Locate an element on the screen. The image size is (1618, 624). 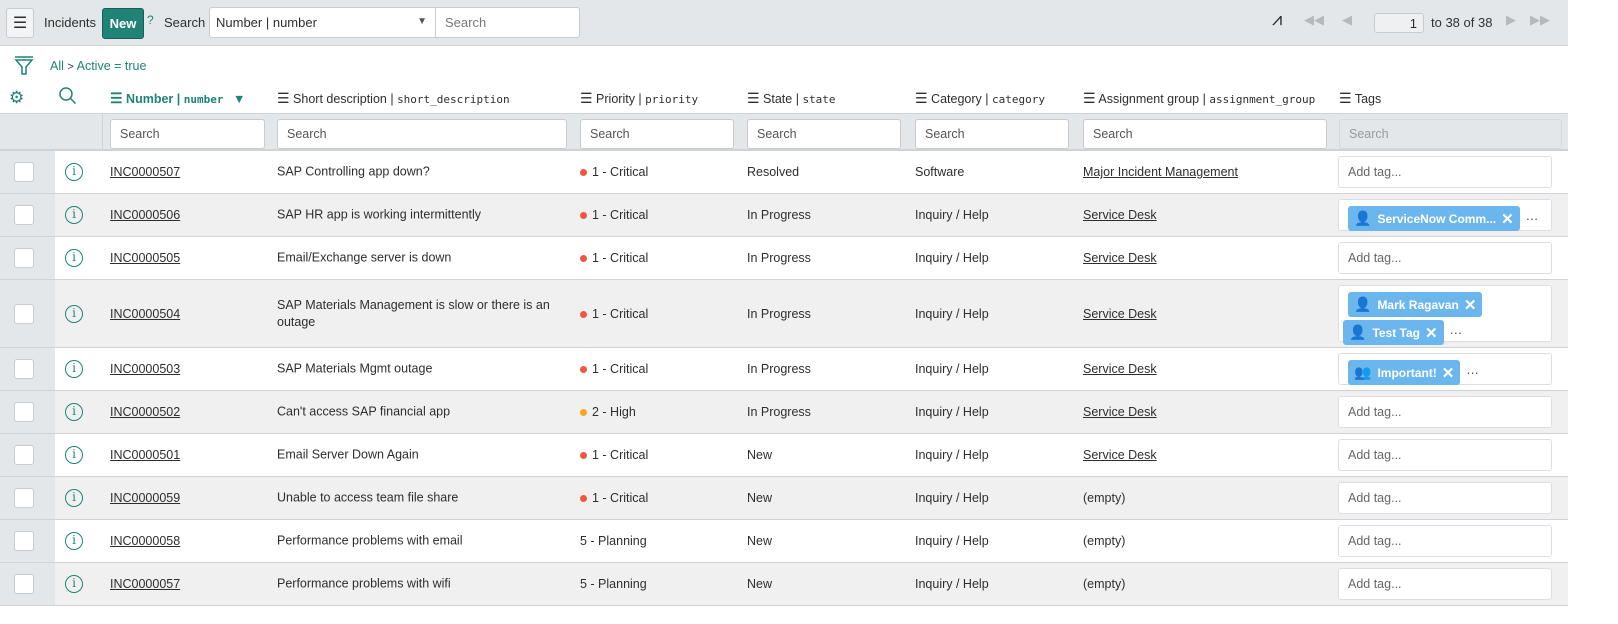
tags-cell: 👤 ServiceNow Comm... ✕ ··· is located at coordinates (1445, 215).